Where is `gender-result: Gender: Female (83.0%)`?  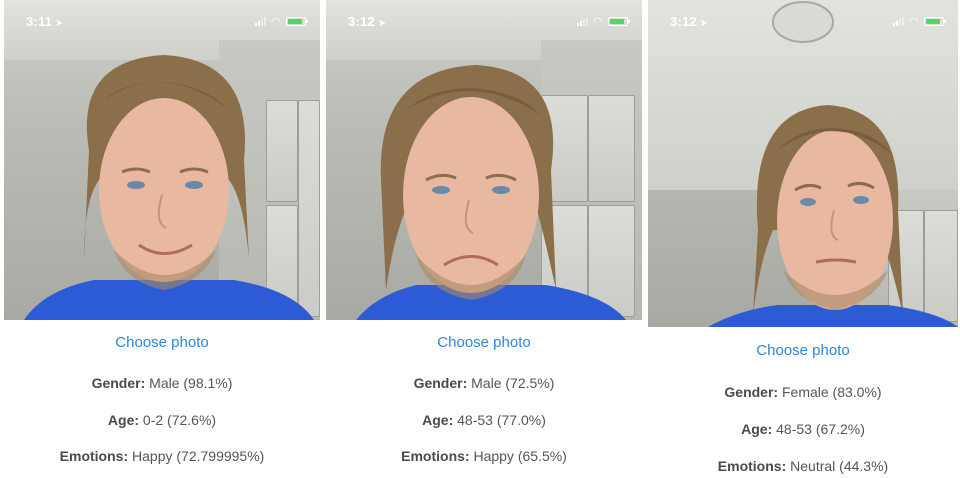
gender-result: Gender: Female (83.0%) is located at coordinates (803, 392).